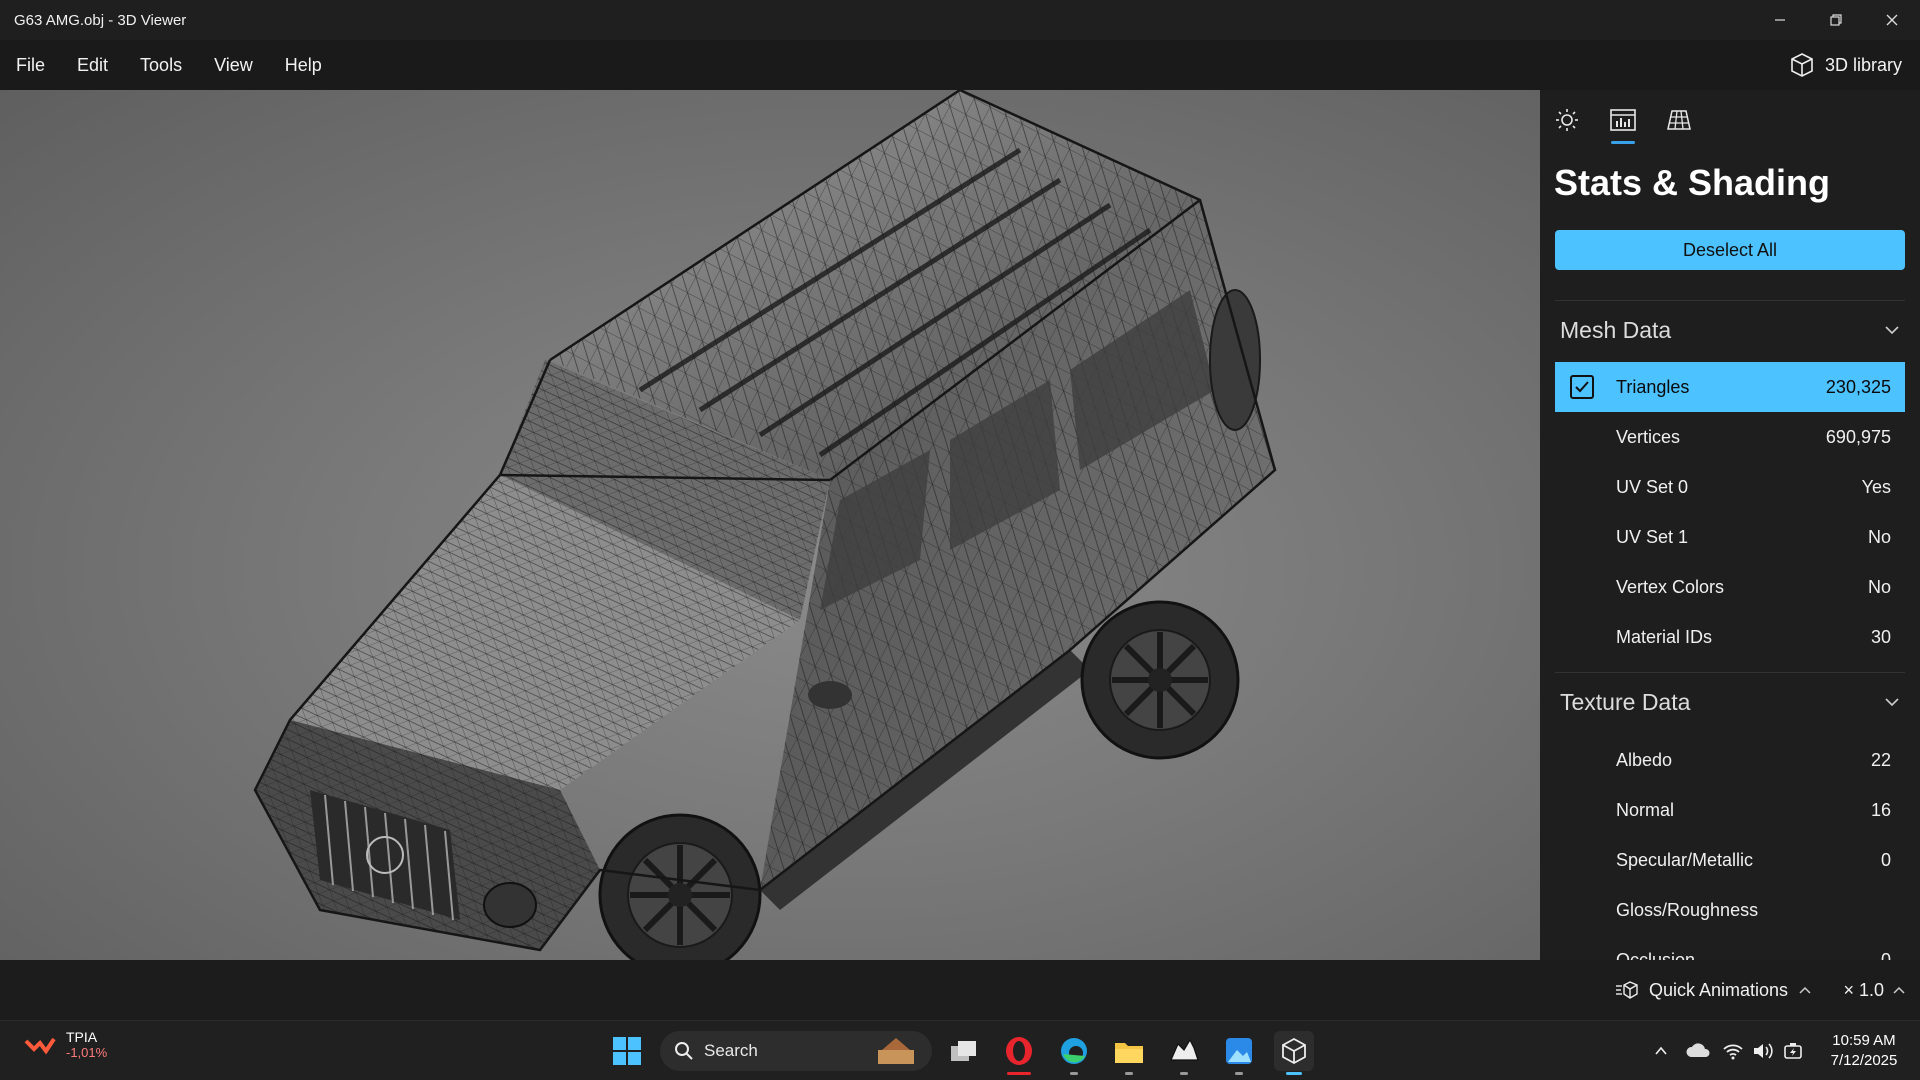  I want to click on speaker-icon, so click(1763, 1051).